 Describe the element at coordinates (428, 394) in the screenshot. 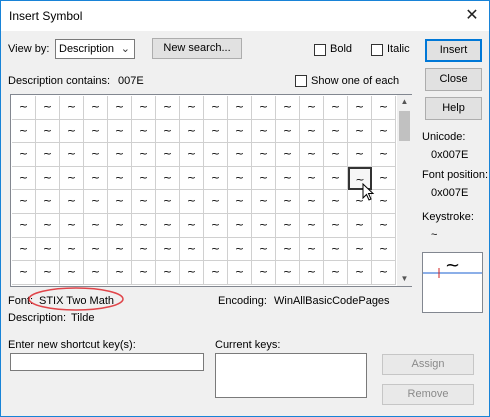

I see `remove-button: Remove` at that location.